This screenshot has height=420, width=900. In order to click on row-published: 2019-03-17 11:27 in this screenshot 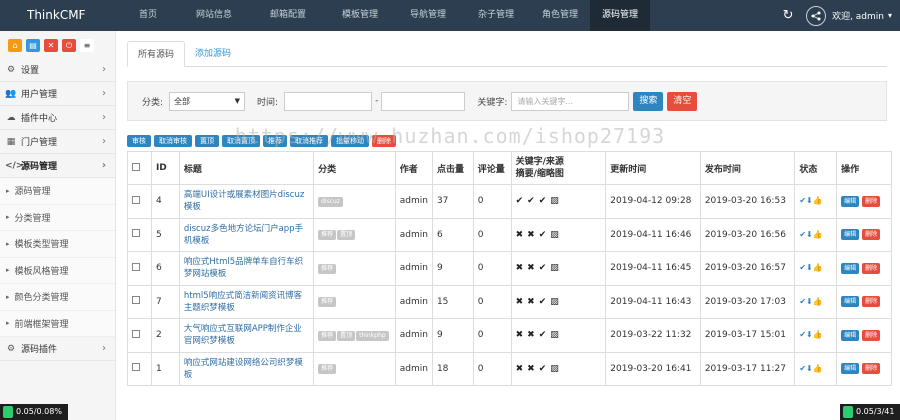, I will do `click(747, 368)`.